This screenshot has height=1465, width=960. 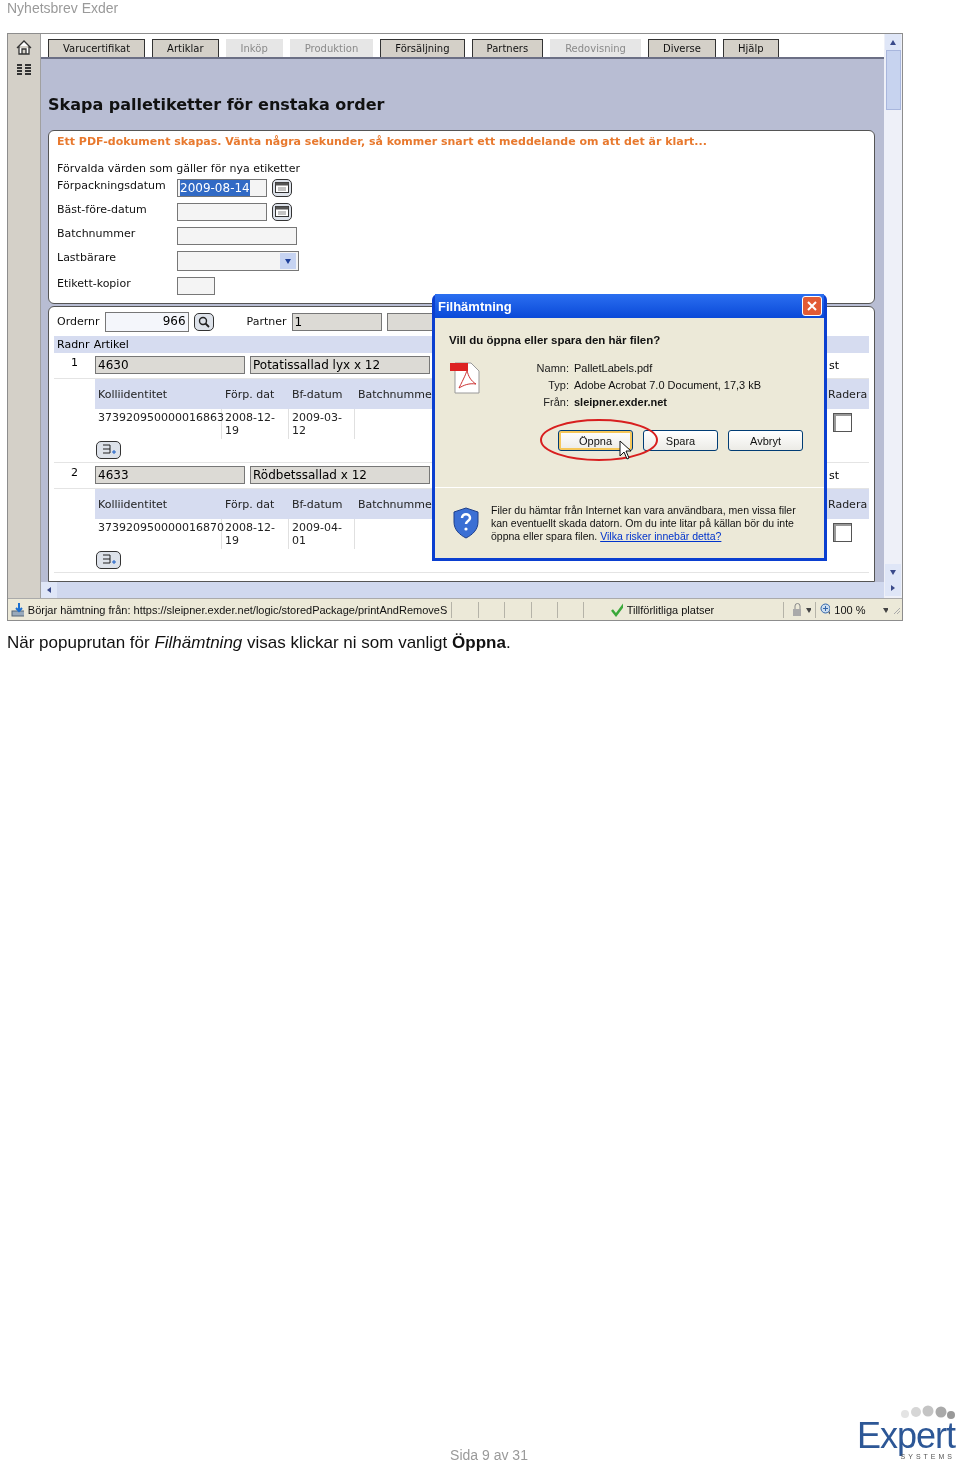 What do you see at coordinates (680, 440) in the screenshot?
I see `dialog-button: Spara` at bounding box center [680, 440].